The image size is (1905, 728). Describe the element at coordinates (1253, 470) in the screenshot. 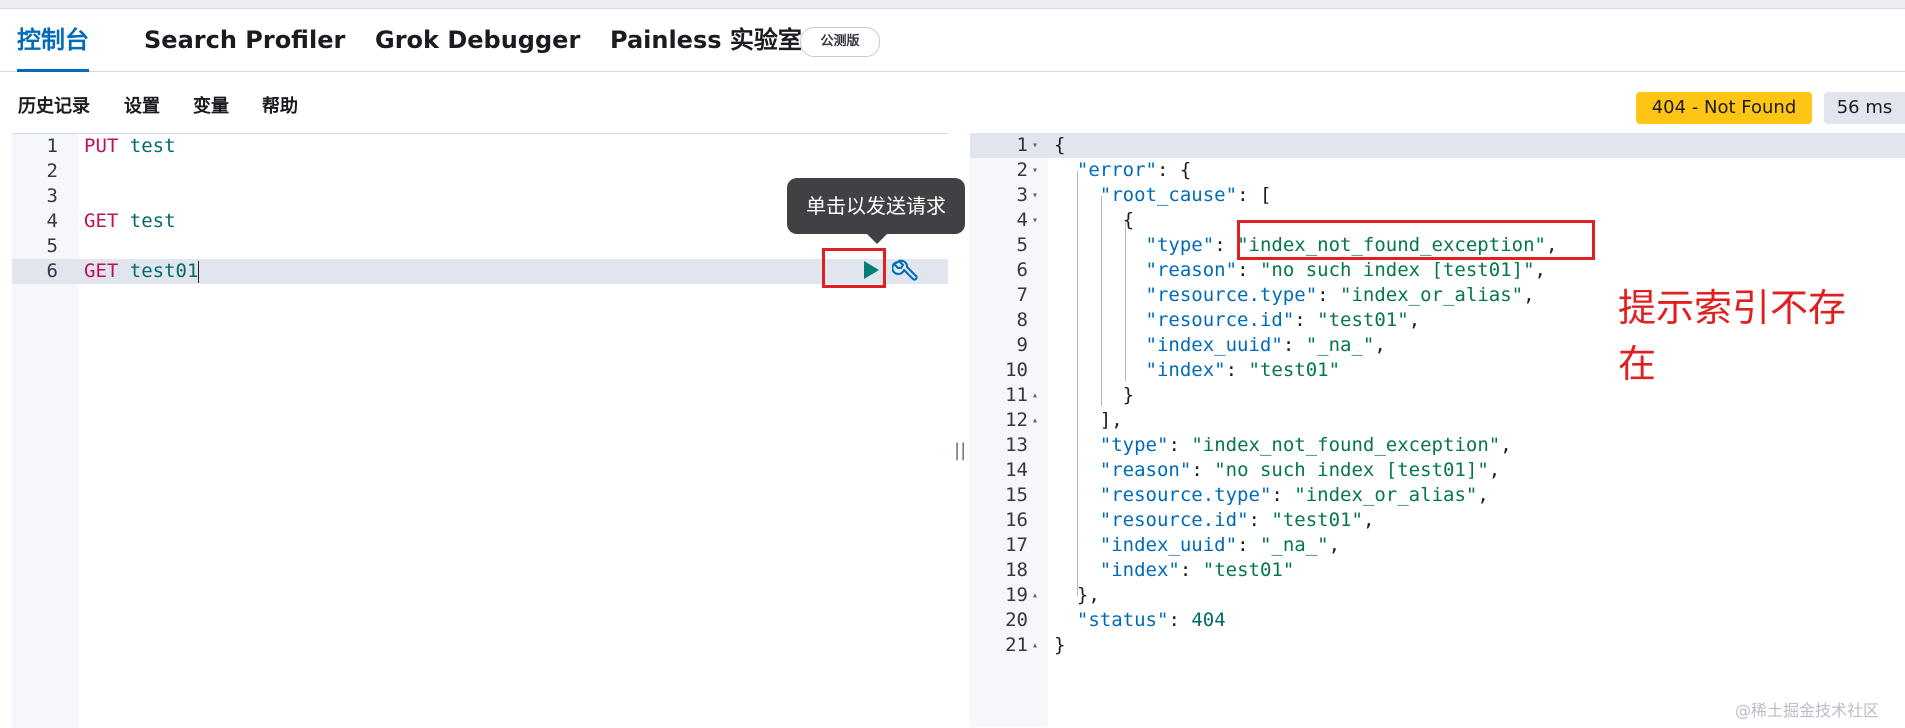

I see `output-line: 14 "reason": "no such index [test01]",` at that location.